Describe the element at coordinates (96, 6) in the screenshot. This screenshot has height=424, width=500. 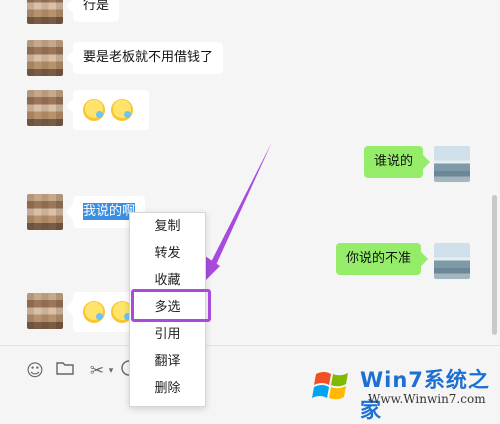
I see `message-text: 行是` at that location.